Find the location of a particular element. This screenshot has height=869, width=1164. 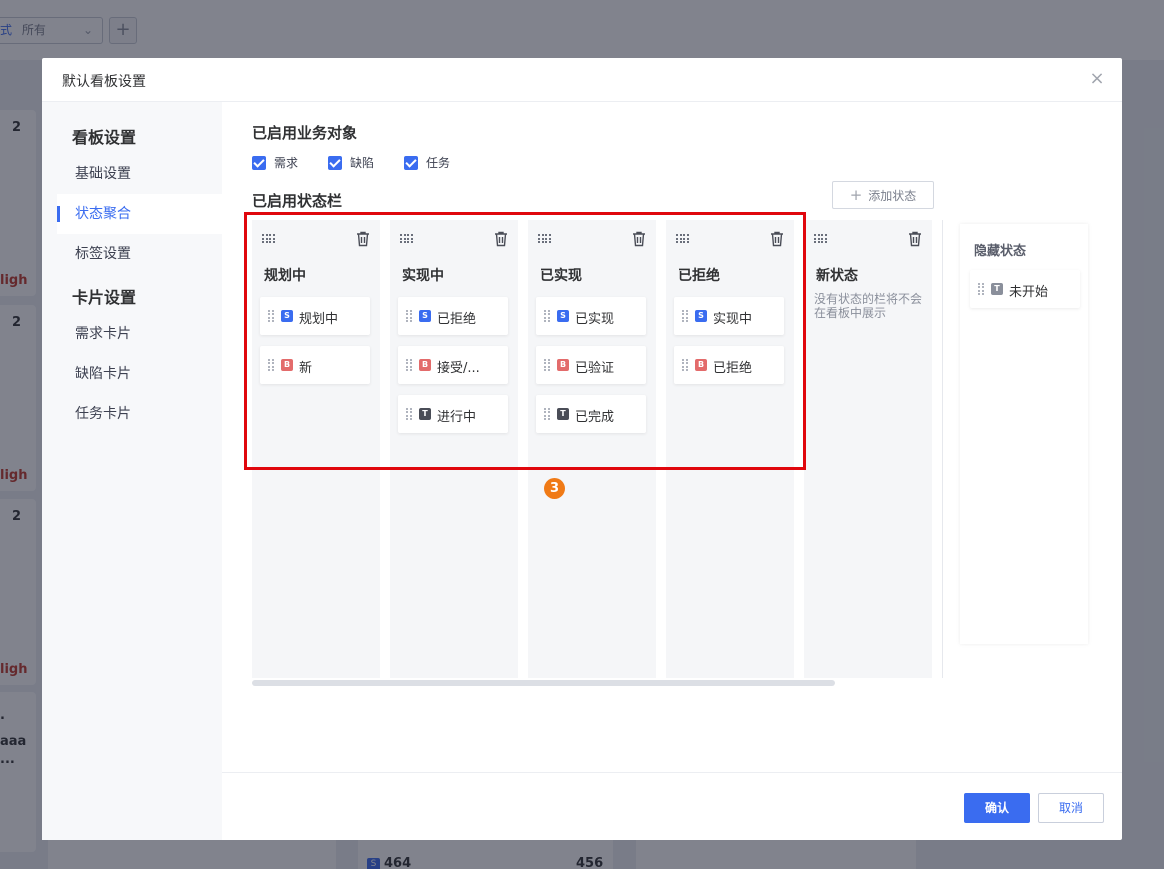

cancel-button: 取消 is located at coordinates (1071, 808).